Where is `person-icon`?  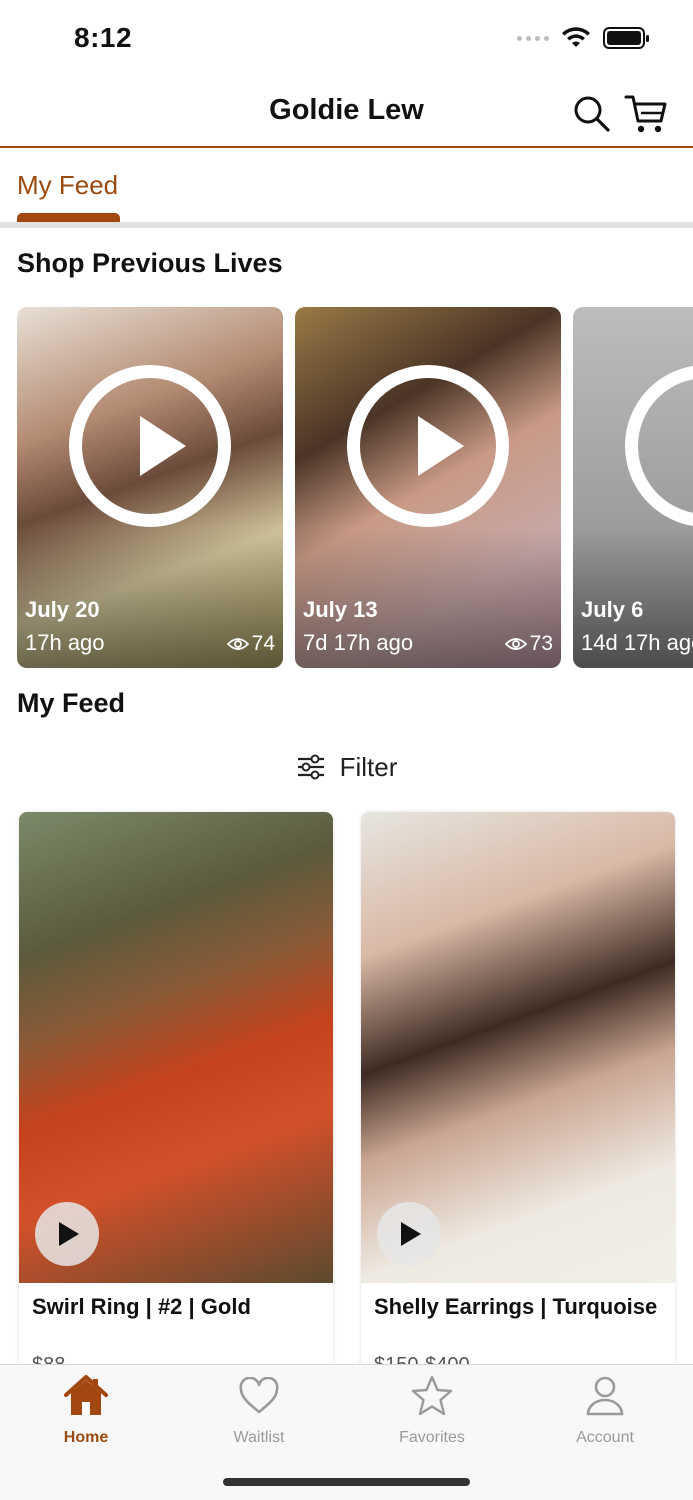
person-icon is located at coordinates (605, 1396).